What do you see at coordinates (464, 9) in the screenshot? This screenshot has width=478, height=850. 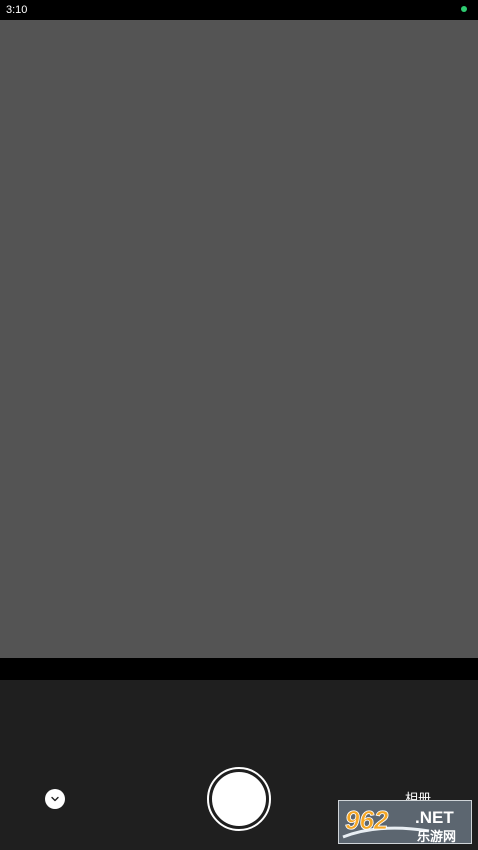 I see `status-indicator-dot` at bounding box center [464, 9].